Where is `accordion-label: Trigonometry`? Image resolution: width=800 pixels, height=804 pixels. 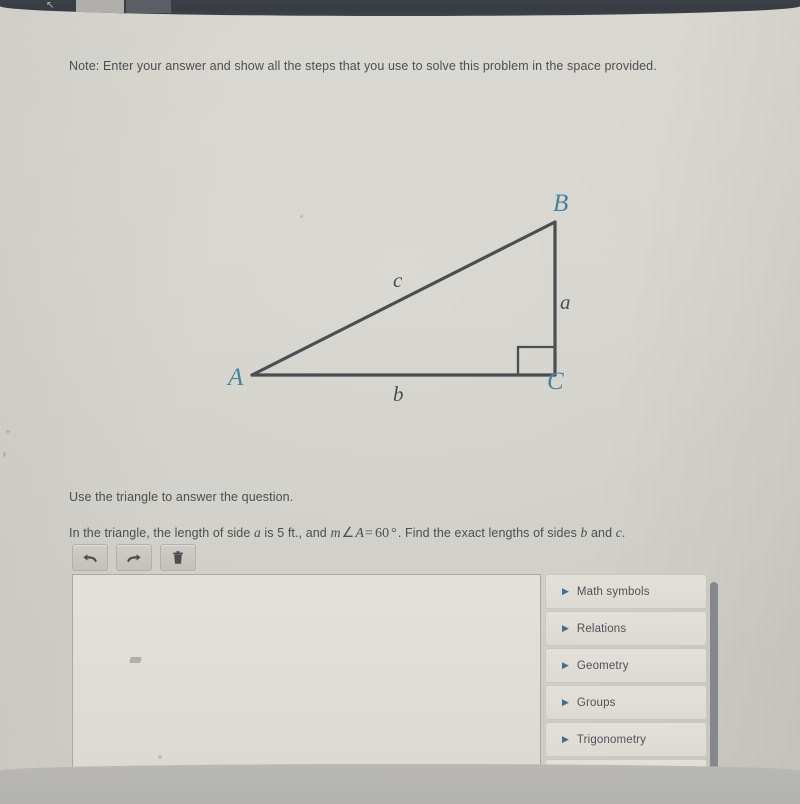 accordion-label: Trigonometry is located at coordinates (611, 739).